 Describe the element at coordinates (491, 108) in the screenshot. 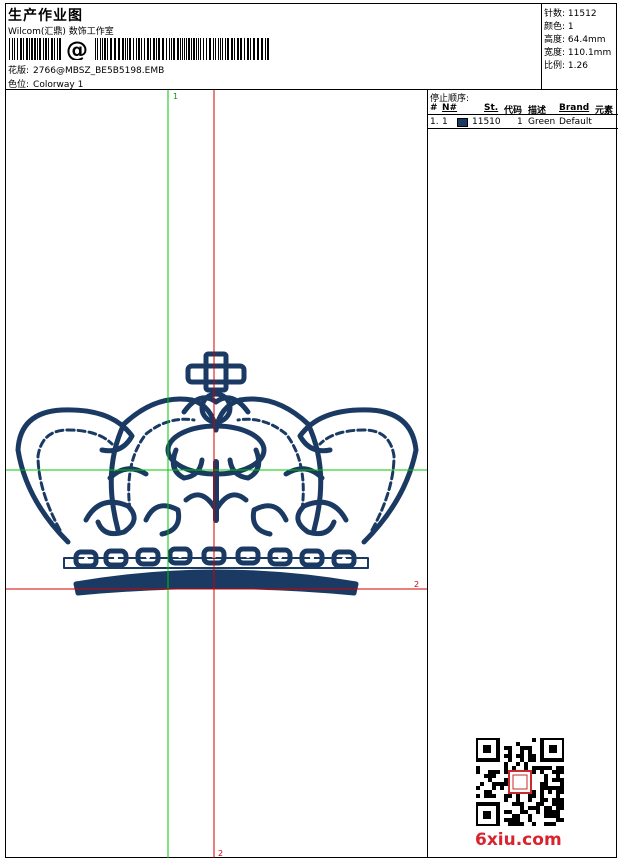

I see `col-stitches: St.` at that location.